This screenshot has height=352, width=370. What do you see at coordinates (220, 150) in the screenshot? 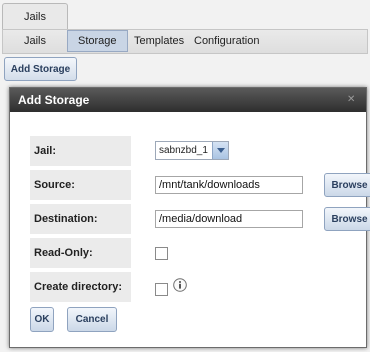
I see `chevron-down-icon` at bounding box center [220, 150].